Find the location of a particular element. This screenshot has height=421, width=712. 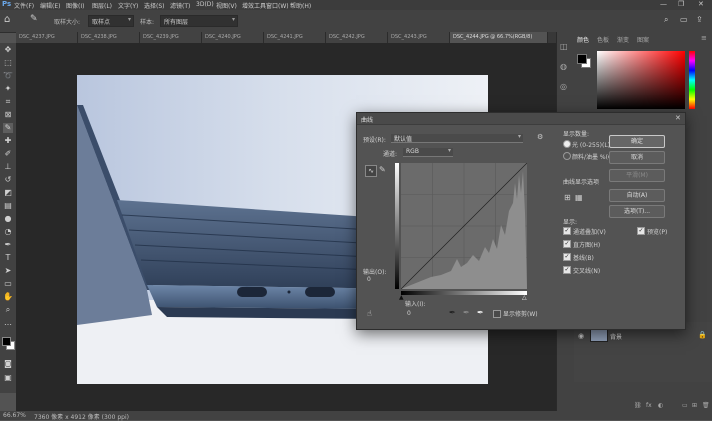

input-value: 0 is located at coordinates (409, 313).